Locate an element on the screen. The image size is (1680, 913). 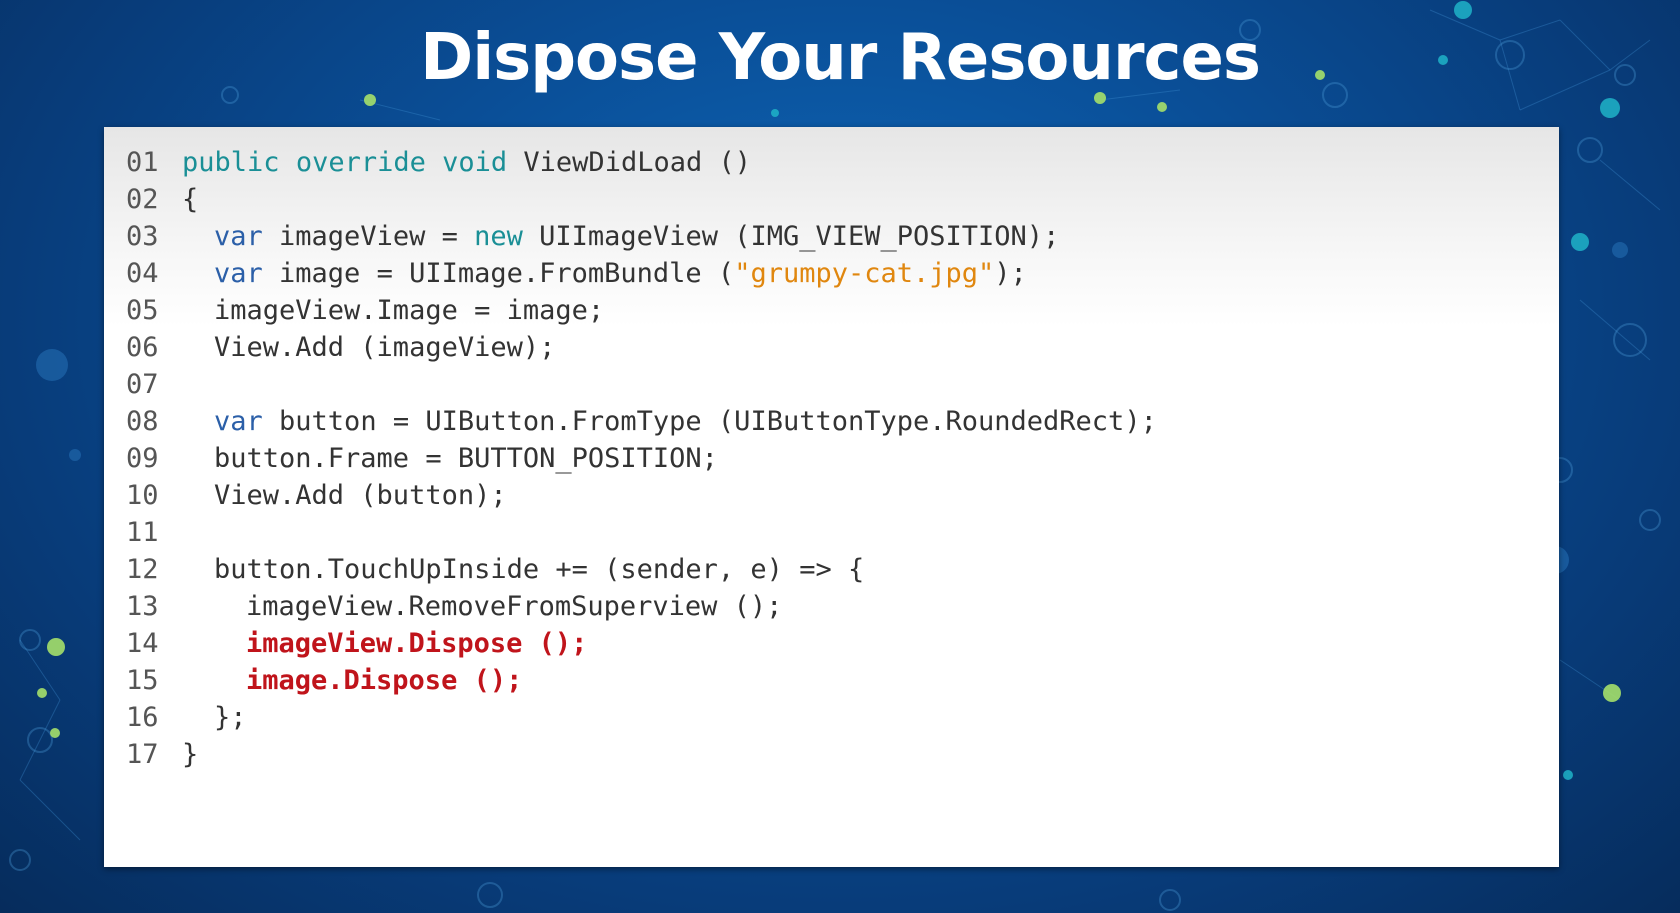
line-number: 01 is located at coordinates (142, 162).